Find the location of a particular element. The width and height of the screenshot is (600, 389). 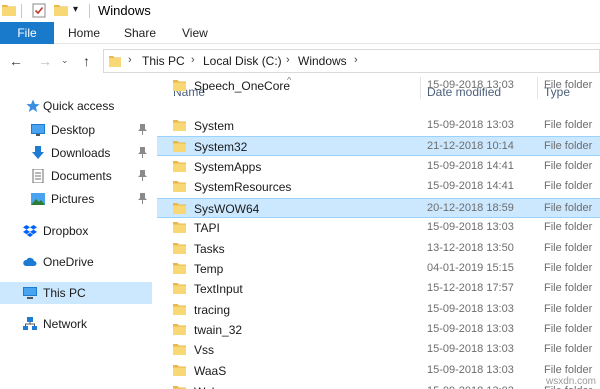

sidebar-item-label: Desktop is located at coordinates (73, 130).